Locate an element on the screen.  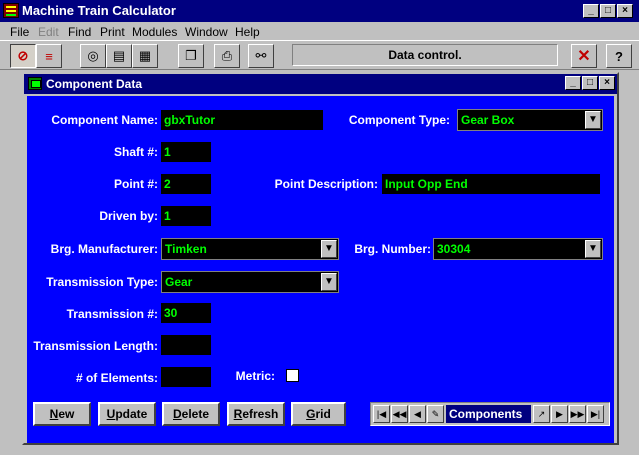
app-title: Machine Train Calculator is located at coordinates (99, 10).